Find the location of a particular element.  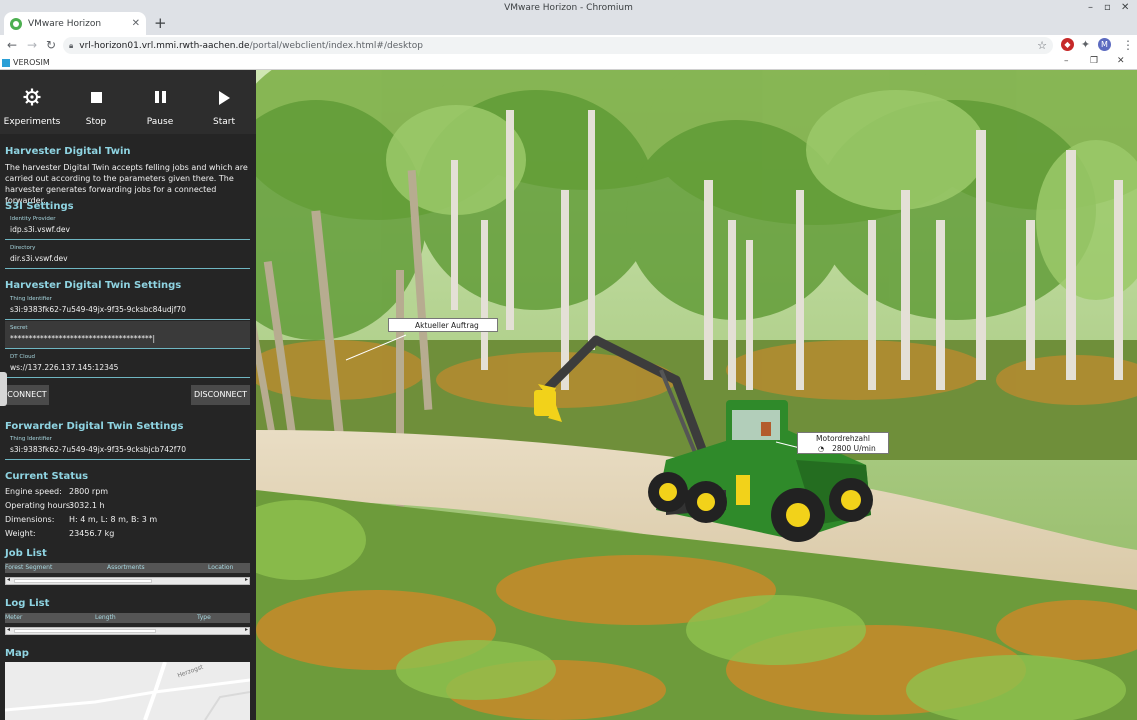

map-view: Herzogst is located at coordinates (127, 691).